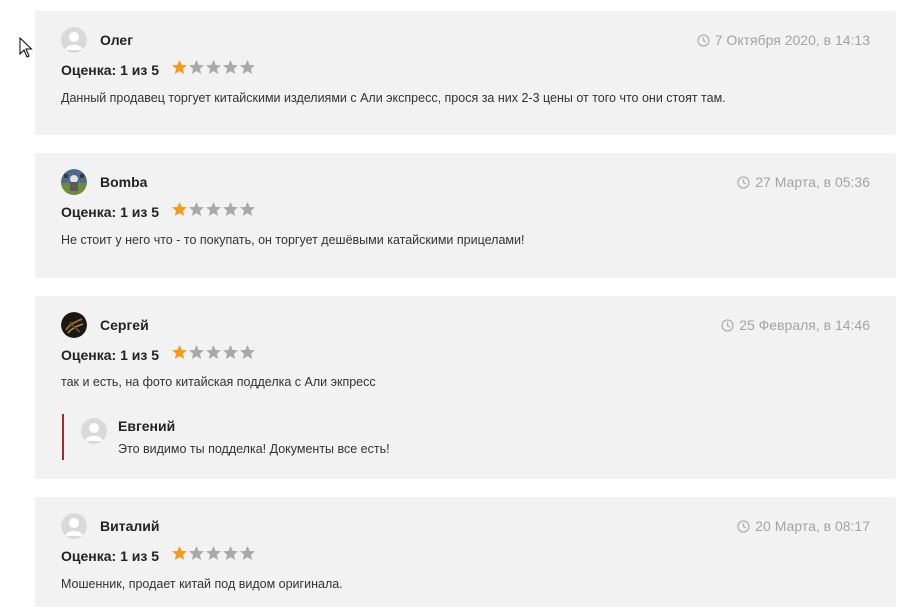 The width and height of the screenshot is (921, 607). What do you see at coordinates (465, 182) in the screenshot?
I see `review-header: Bomba 27 Марта, в 05:36` at bounding box center [465, 182].